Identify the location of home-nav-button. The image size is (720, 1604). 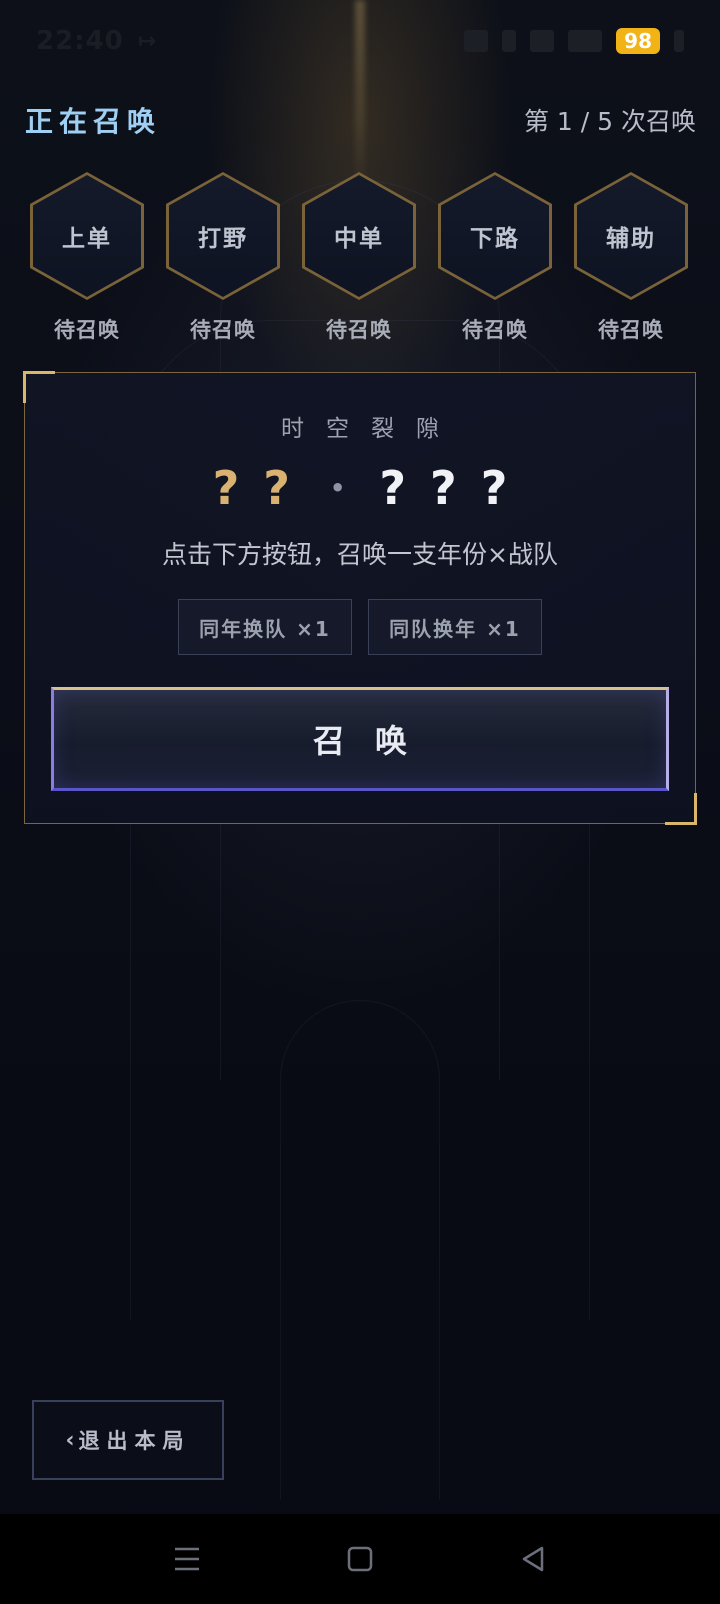
(360, 1559).